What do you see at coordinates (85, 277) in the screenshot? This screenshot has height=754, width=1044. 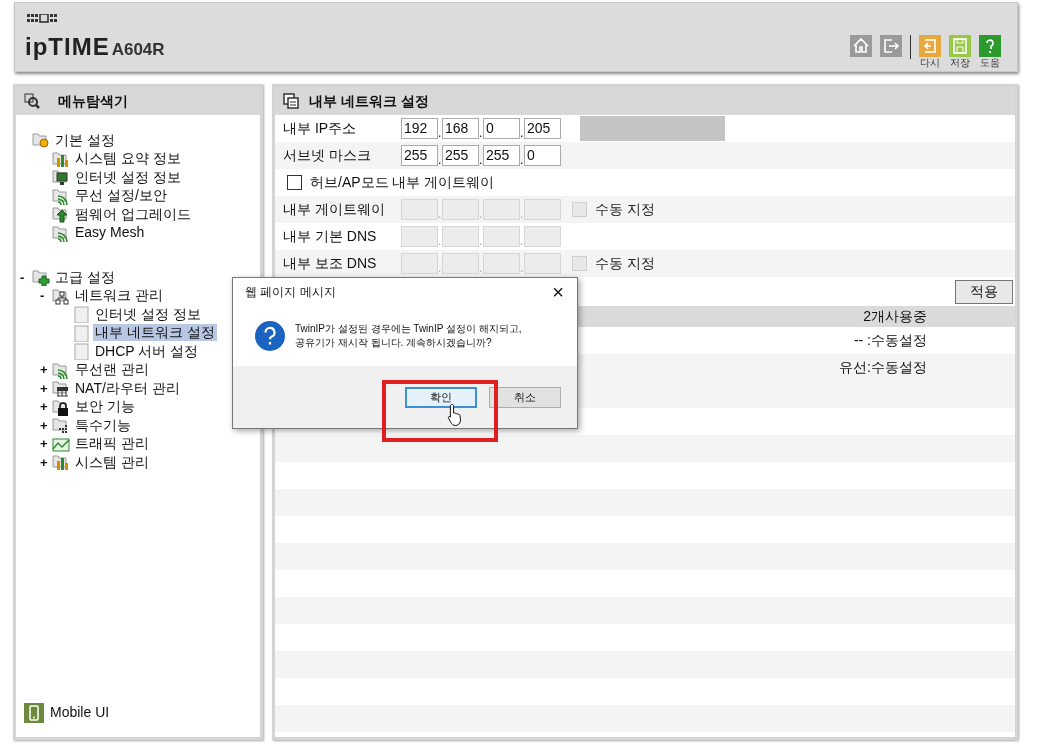 I see `tree-item: 고급 설정` at bounding box center [85, 277].